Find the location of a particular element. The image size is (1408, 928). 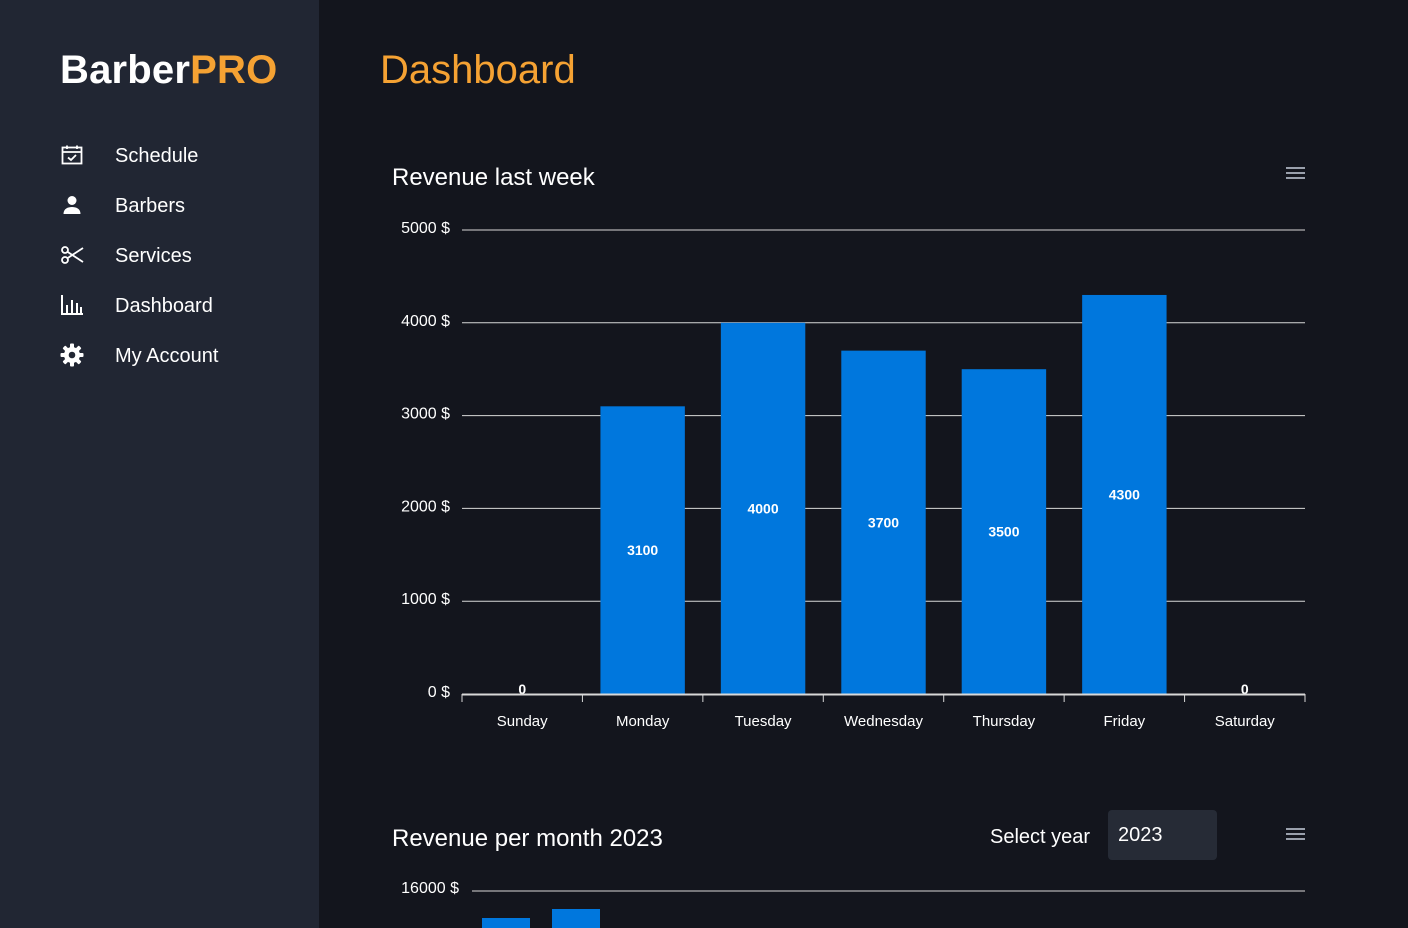

y-tick-label: 16000 $ is located at coordinates (430, 888).